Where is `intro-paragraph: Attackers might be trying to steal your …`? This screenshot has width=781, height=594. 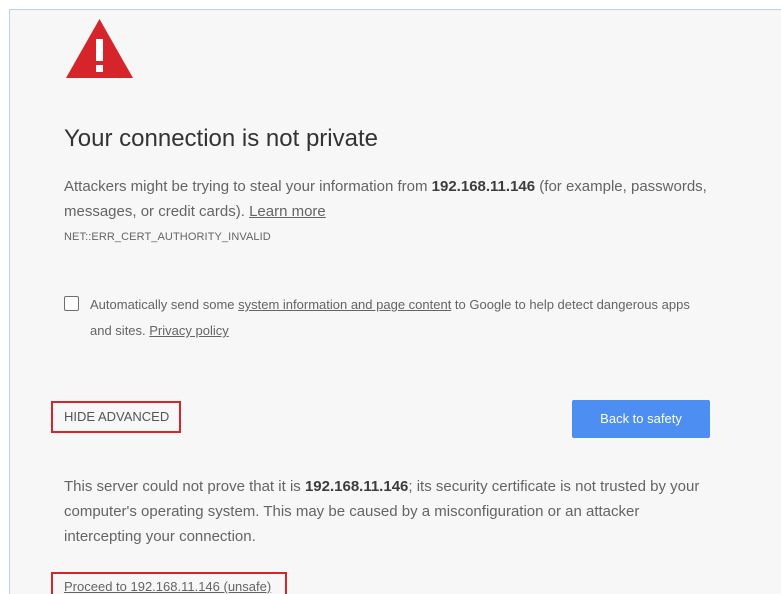 intro-paragraph: Attackers might be trying to steal your … is located at coordinates (389, 199).